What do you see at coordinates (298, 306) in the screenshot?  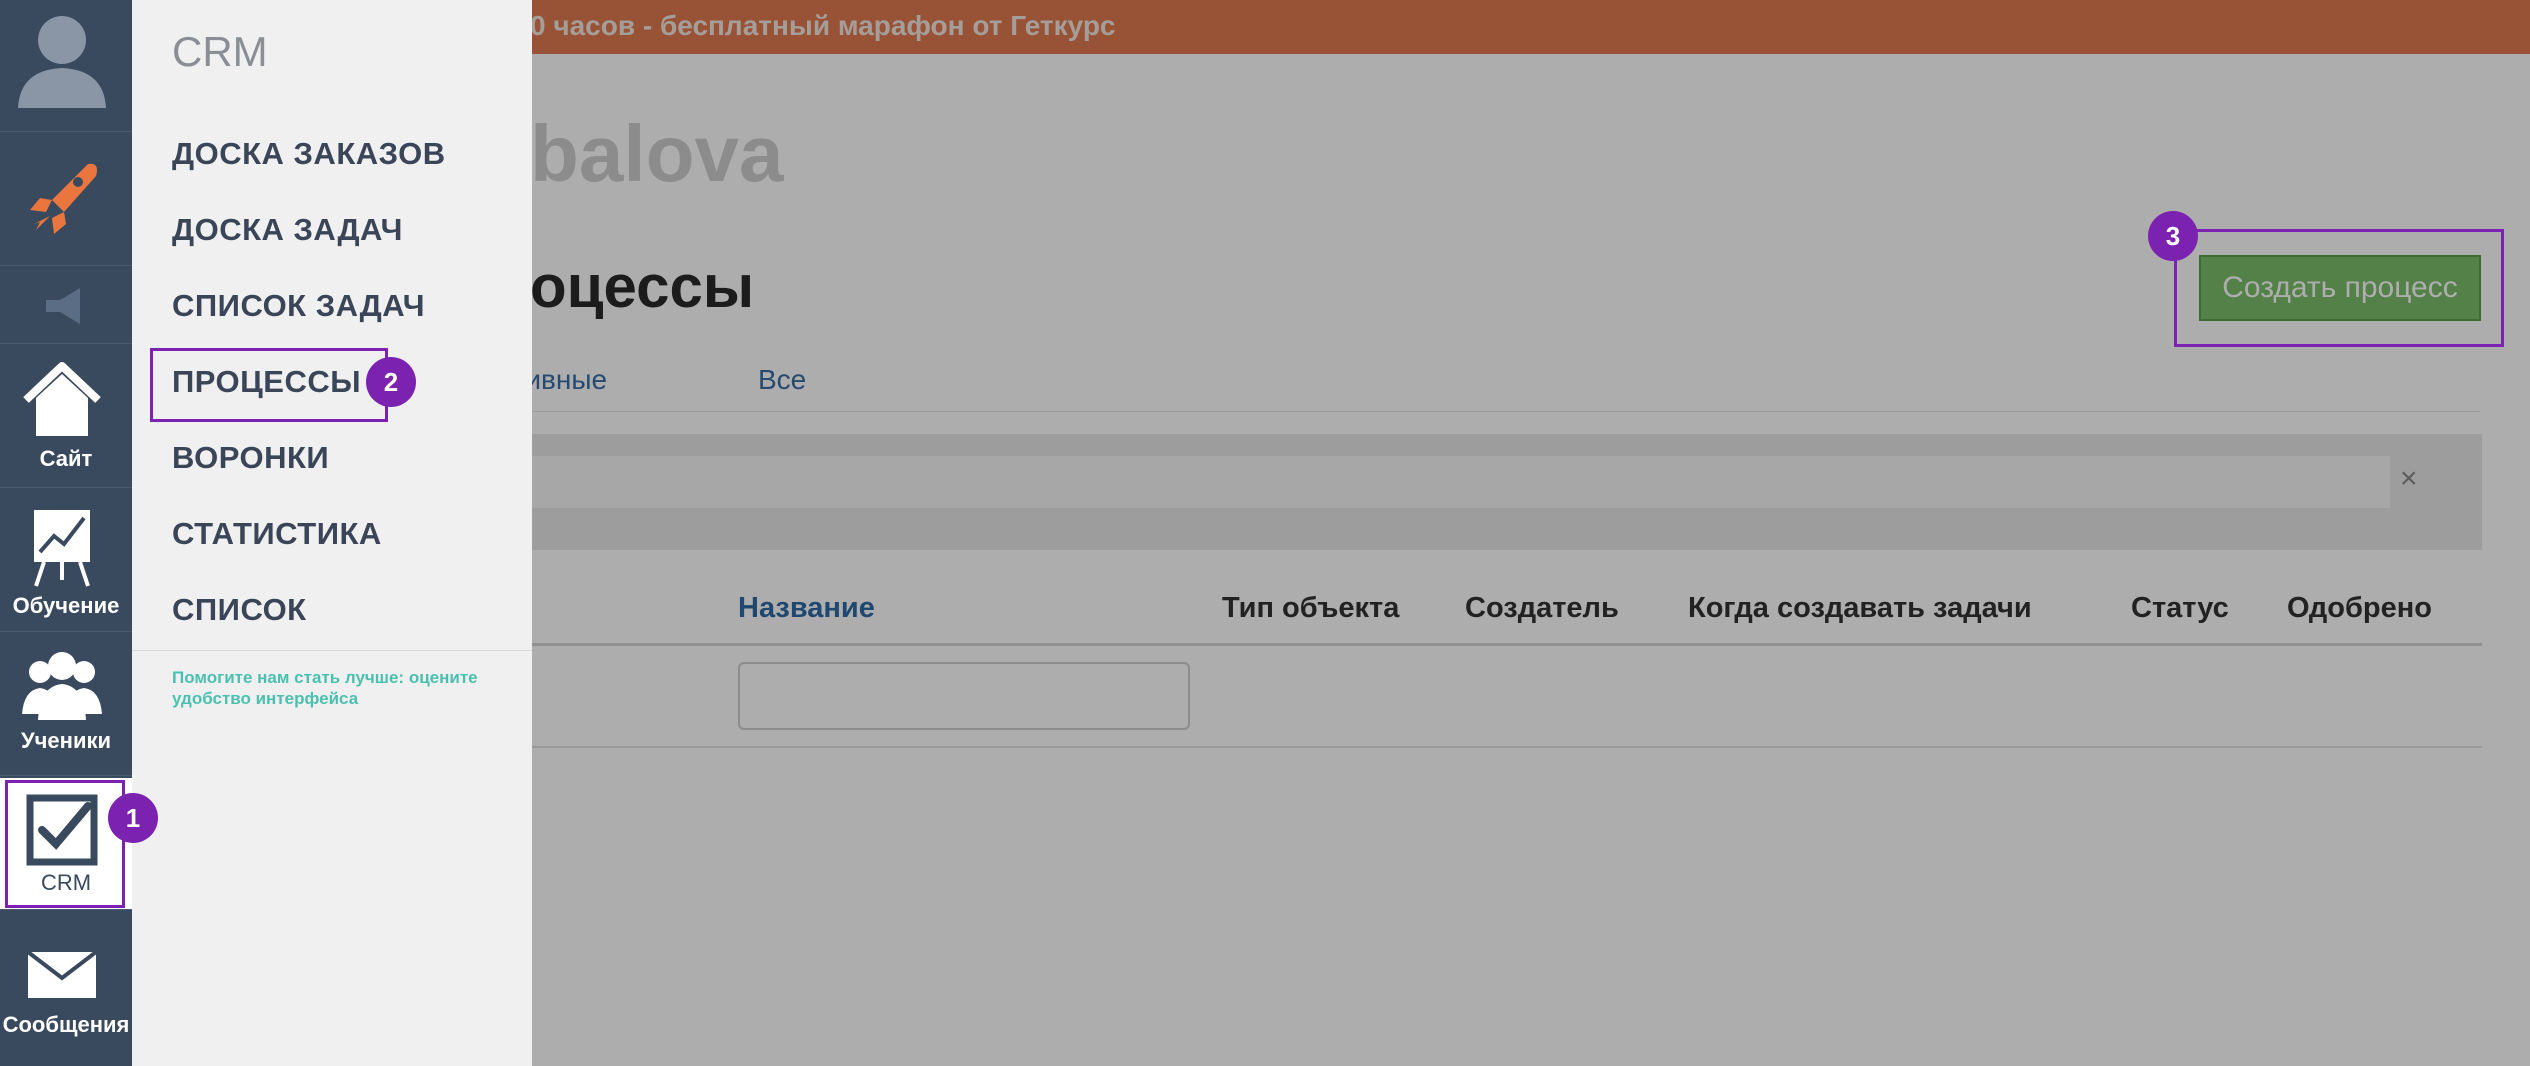 I see `menu-item-tasks-list: СПИСОК ЗАДАЧ` at bounding box center [298, 306].